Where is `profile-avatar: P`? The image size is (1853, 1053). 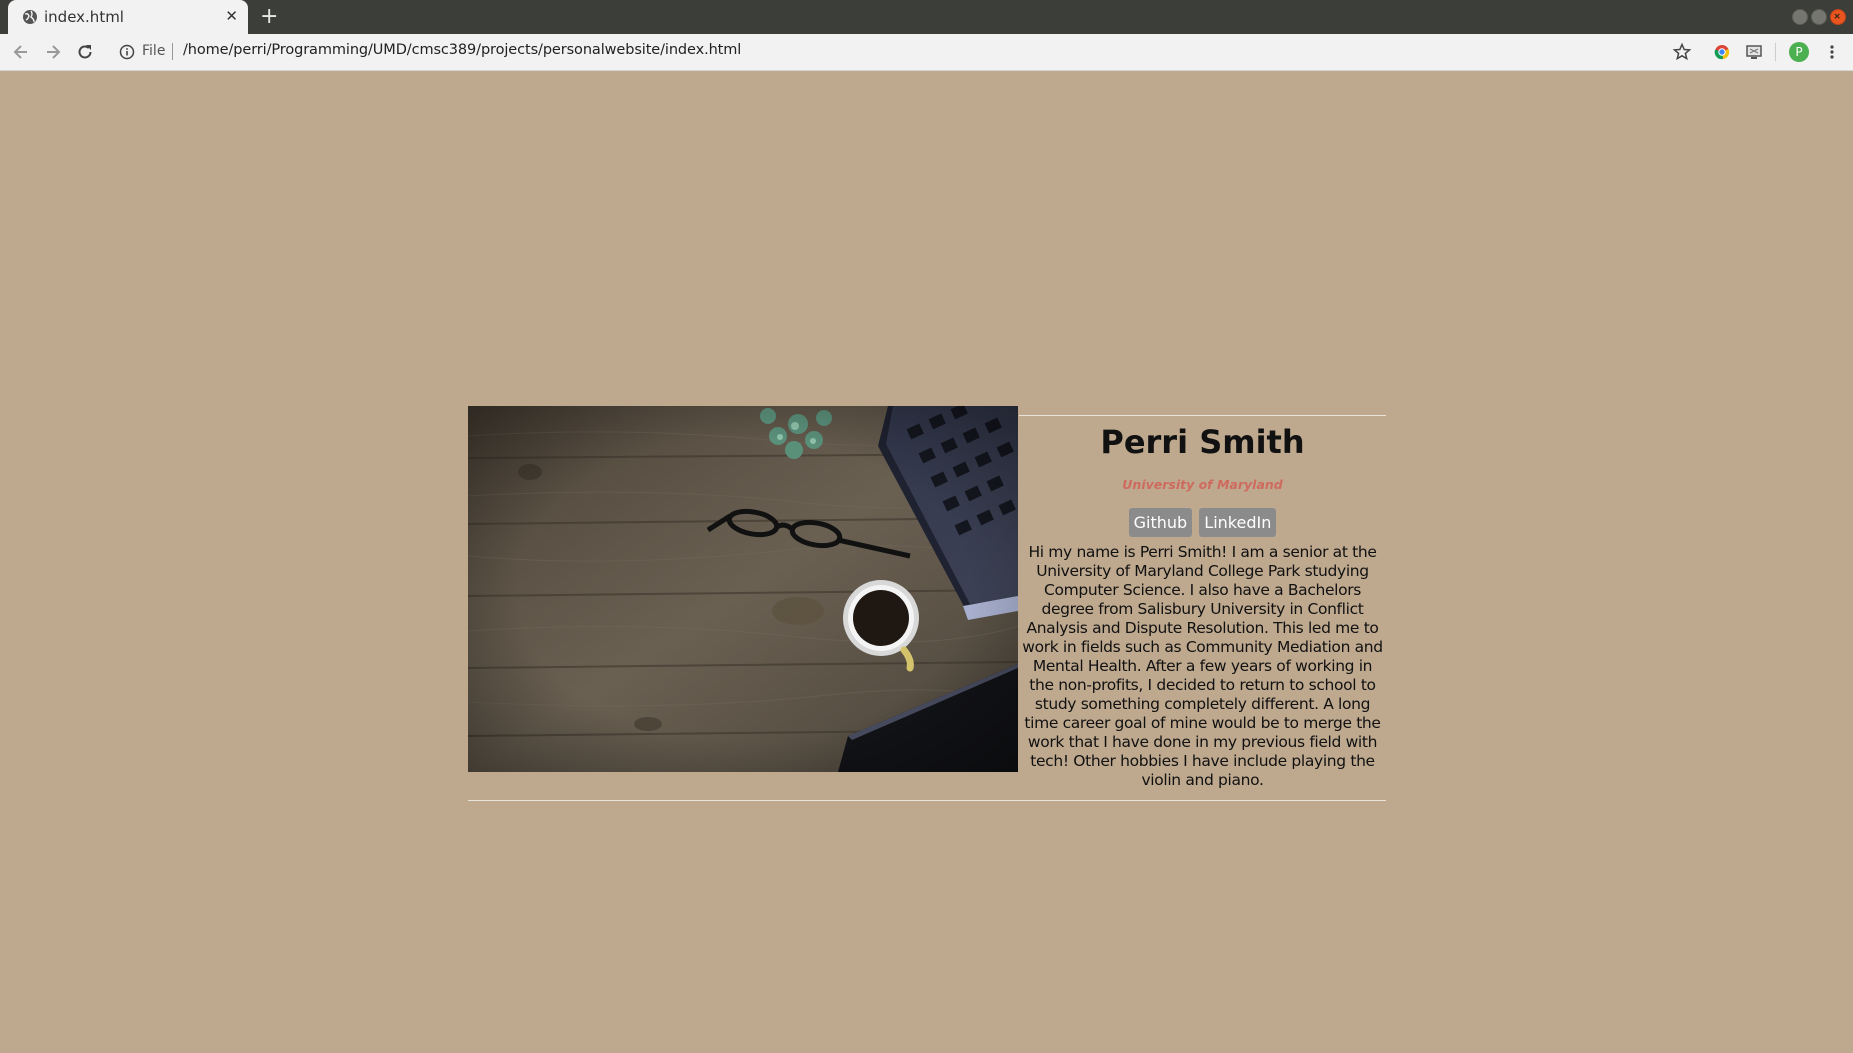 profile-avatar: P is located at coordinates (1799, 52).